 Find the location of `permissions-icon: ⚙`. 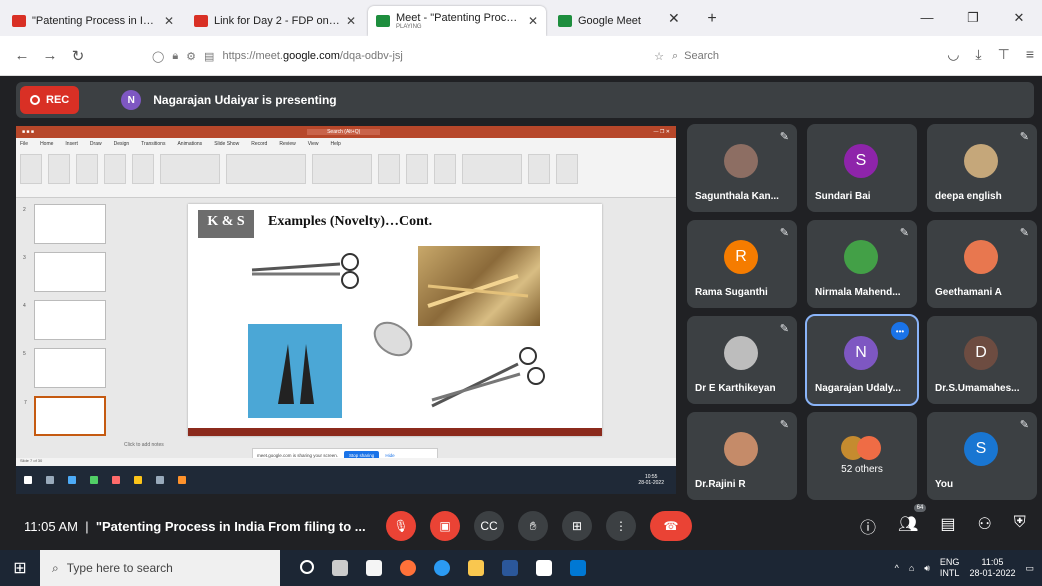

permissions-icon: ⚙ is located at coordinates (191, 56).